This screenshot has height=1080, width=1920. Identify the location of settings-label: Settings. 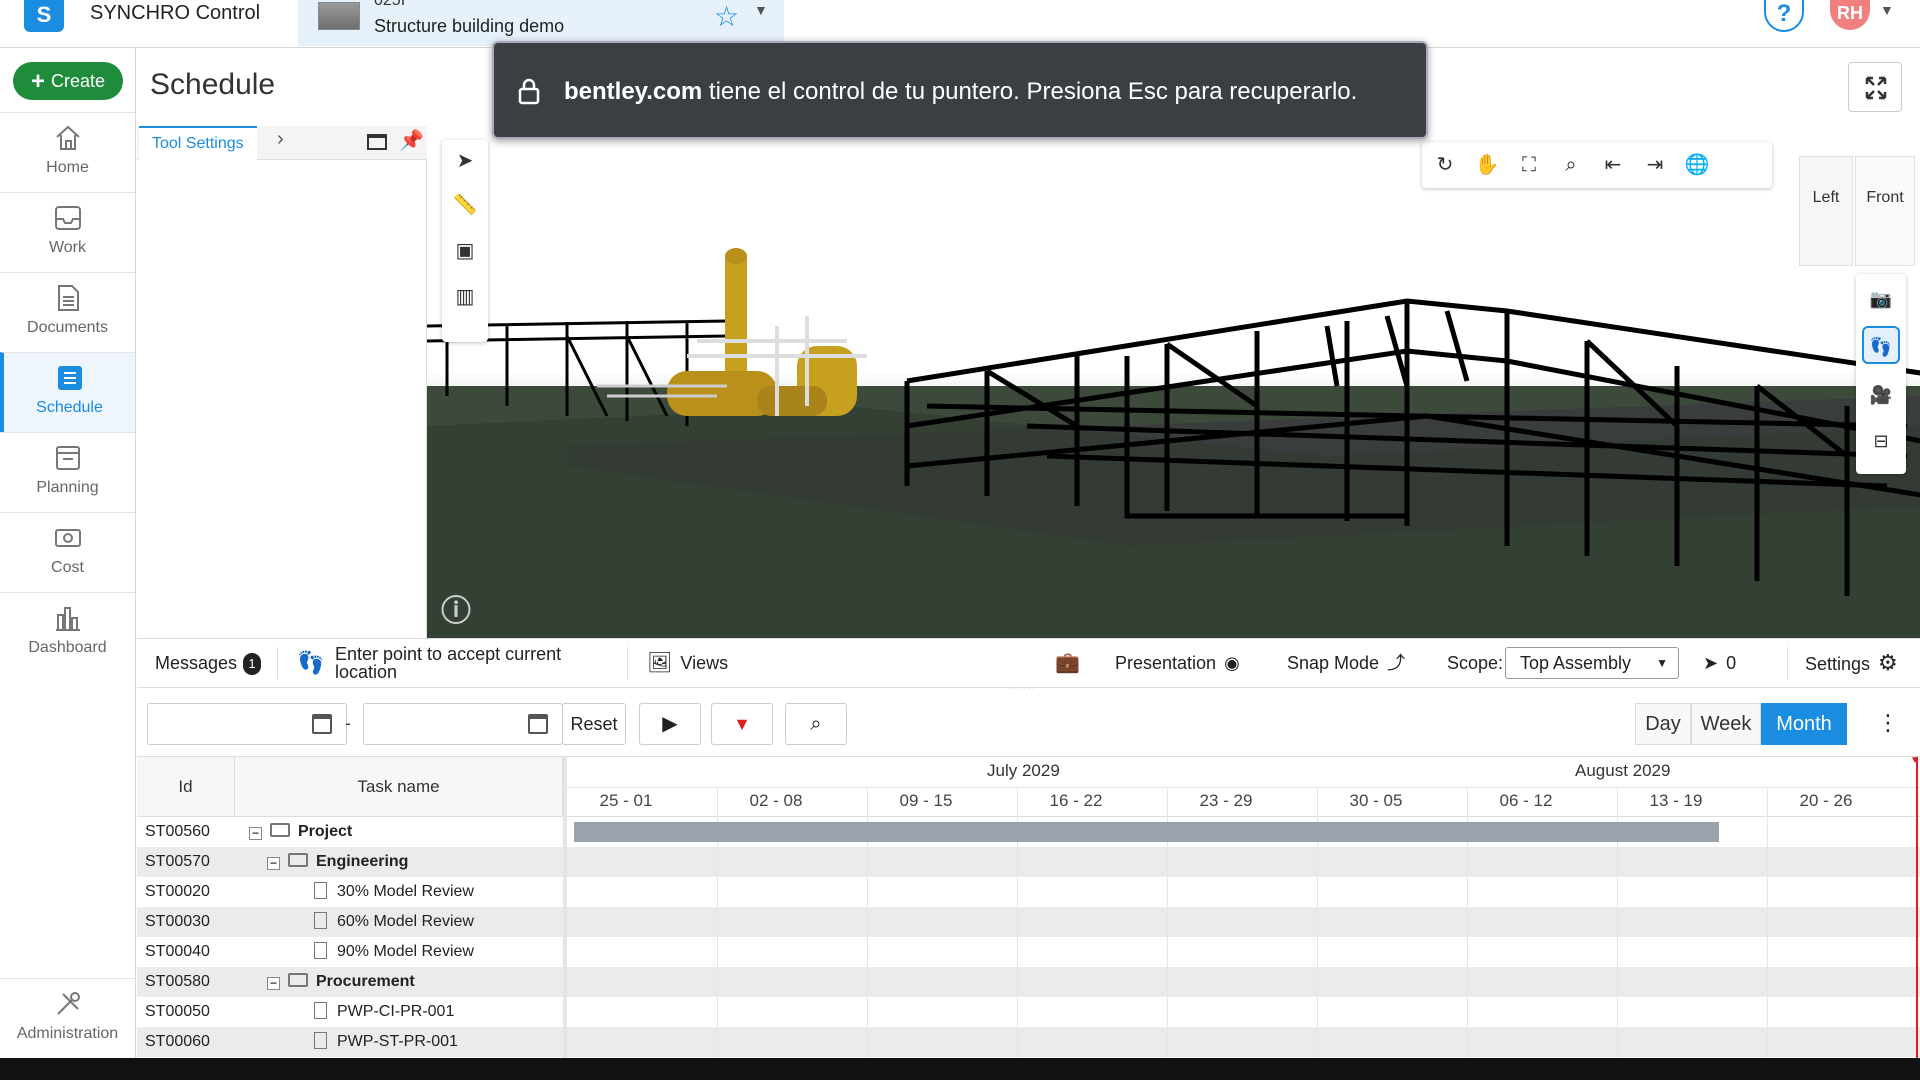
(1838, 664).